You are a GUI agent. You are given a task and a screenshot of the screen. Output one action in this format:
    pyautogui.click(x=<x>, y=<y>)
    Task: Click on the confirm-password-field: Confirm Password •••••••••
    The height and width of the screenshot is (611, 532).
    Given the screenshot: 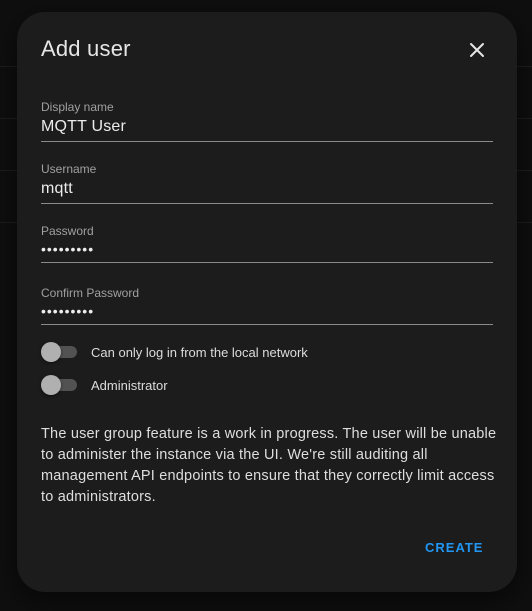 What is the action you would take?
    pyautogui.click(x=267, y=305)
    